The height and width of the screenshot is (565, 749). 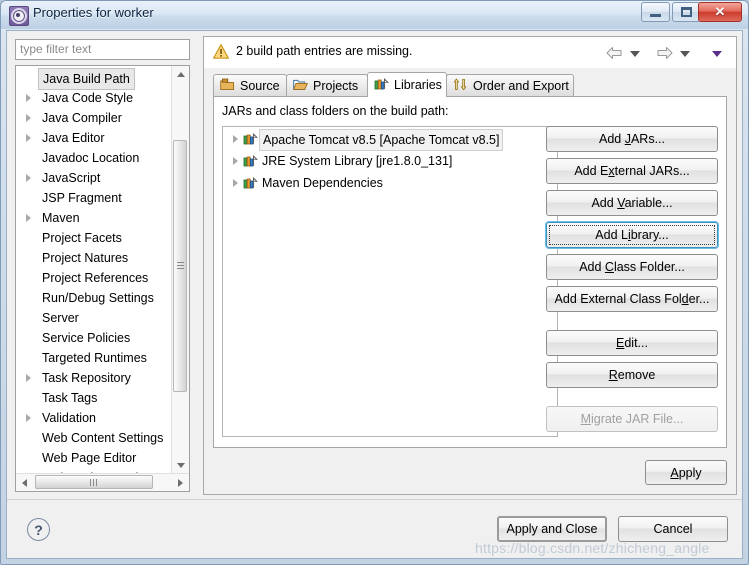 I want to click on sidebar-item-run-debug-settings: Run/Debug Settings, so click(x=94, y=298).